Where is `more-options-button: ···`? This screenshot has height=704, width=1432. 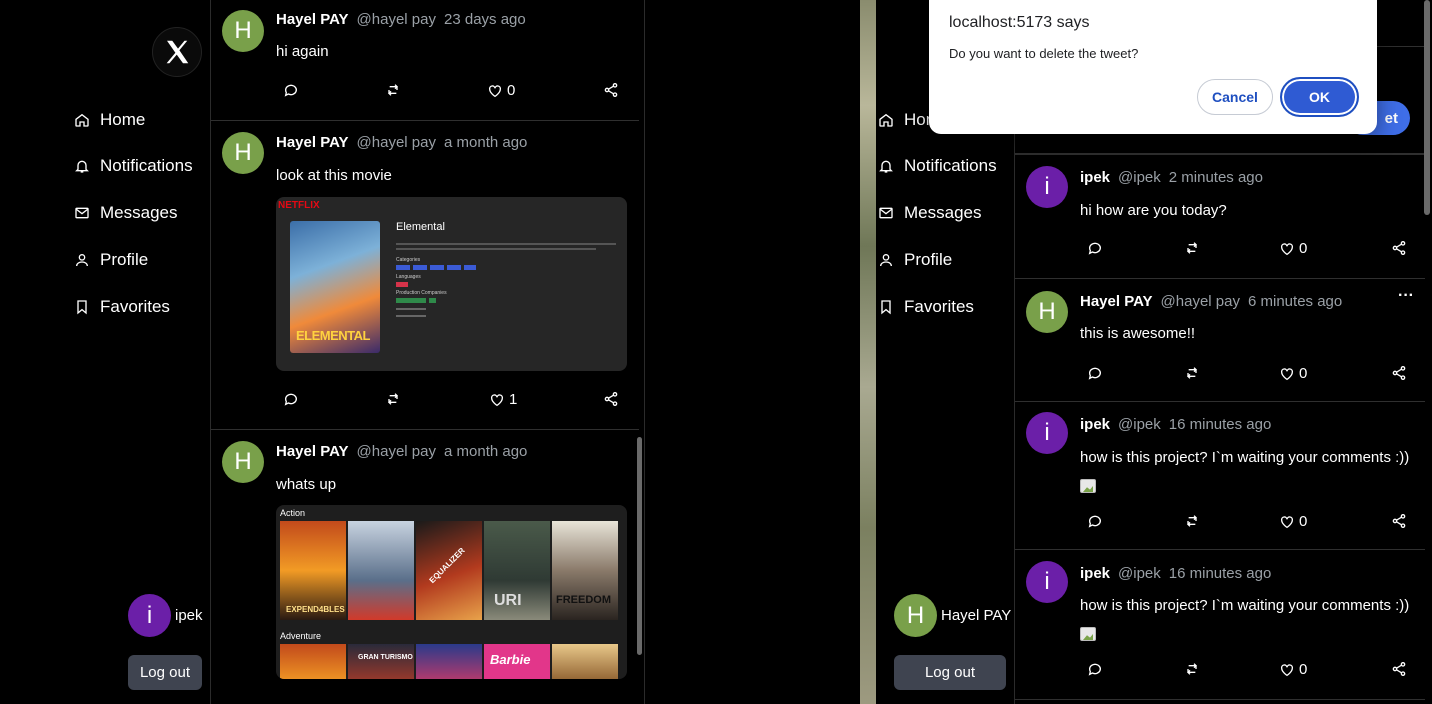
more-options-button: ··· is located at coordinates (1406, 296).